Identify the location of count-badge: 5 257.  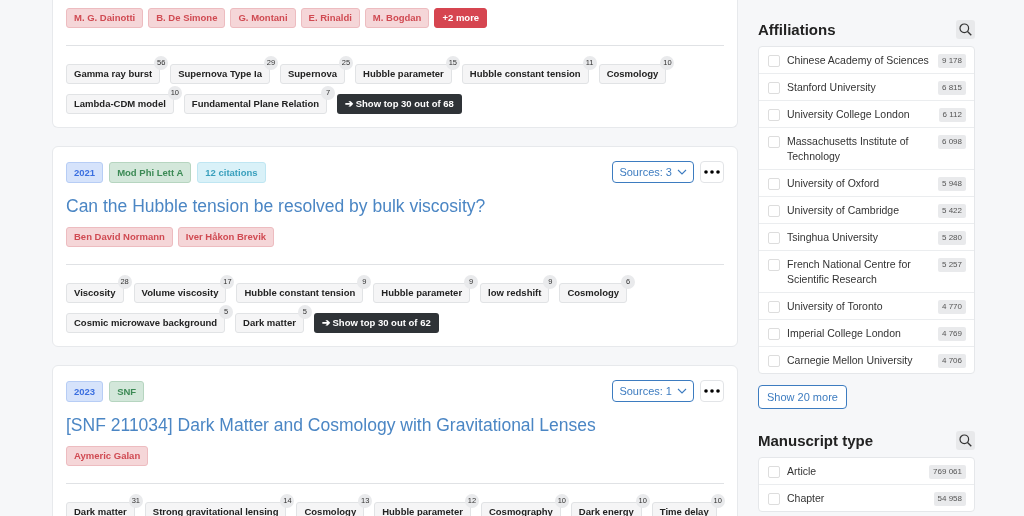
(951, 264).